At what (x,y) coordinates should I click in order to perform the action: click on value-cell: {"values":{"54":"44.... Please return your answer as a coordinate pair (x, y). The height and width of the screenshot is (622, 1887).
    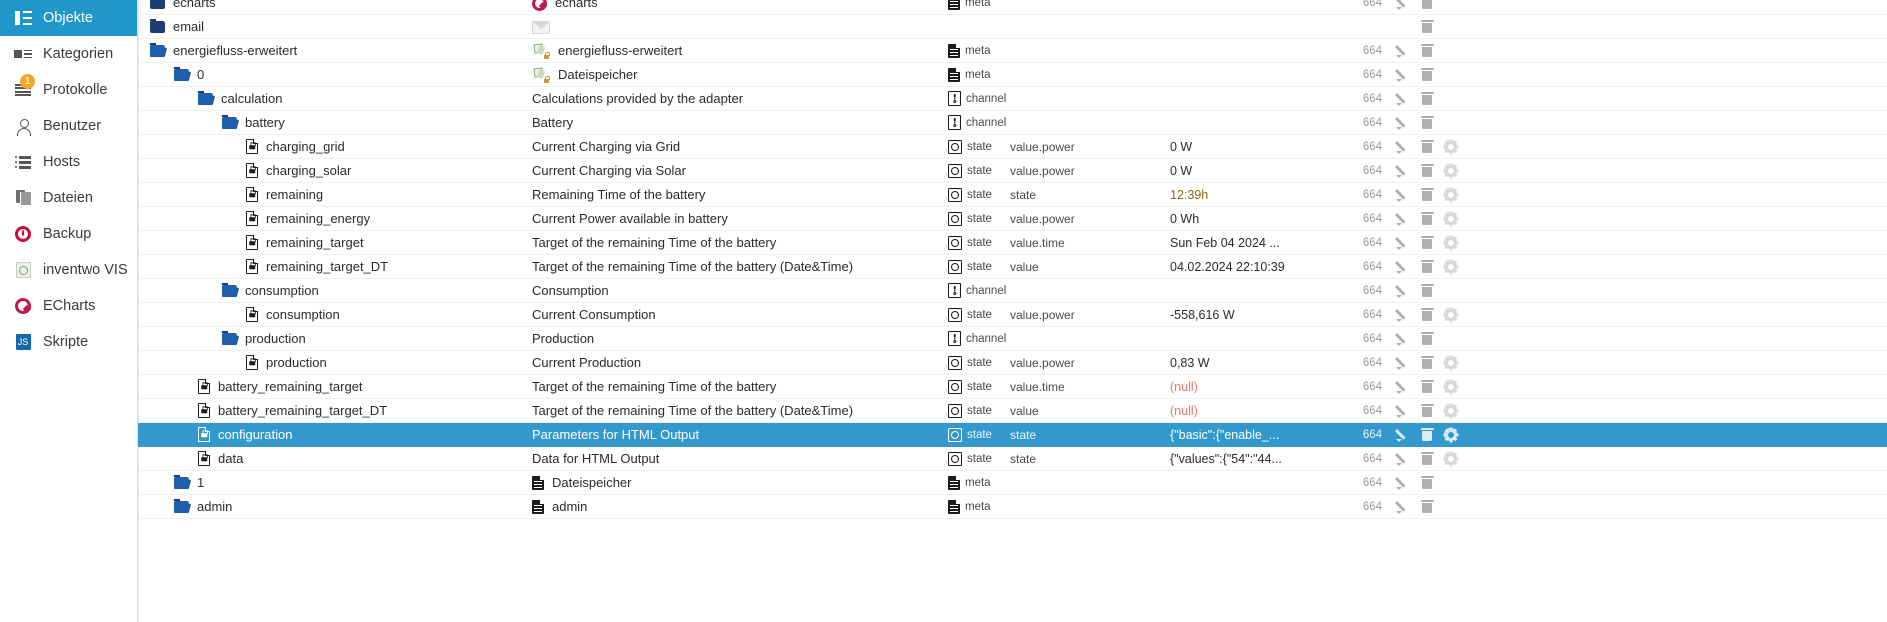
    Looking at the image, I should click on (1259, 459).